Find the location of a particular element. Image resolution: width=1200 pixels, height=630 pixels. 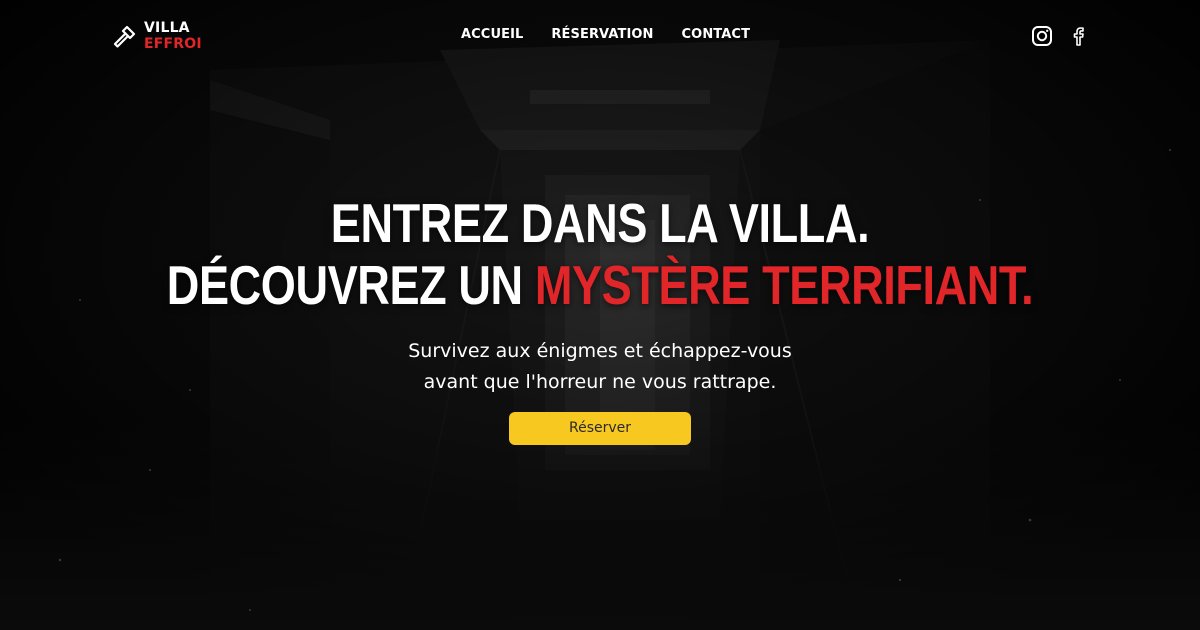

site-header: VILLA EFFROI ACCUEIL RÉSERVATION CONTACT is located at coordinates (600, 35).